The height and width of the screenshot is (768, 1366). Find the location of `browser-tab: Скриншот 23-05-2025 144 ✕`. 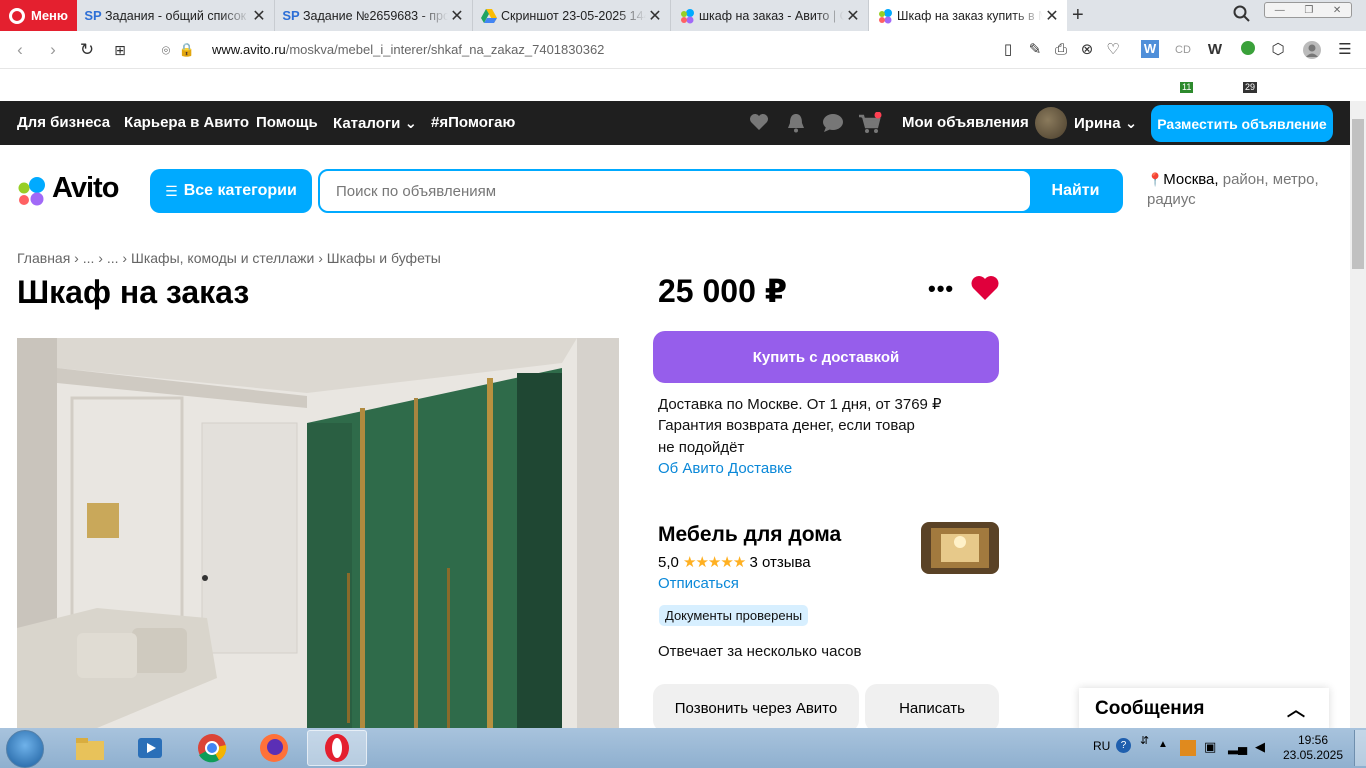

browser-tab: Скриншот 23-05-2025 144 ✕ is located at coordinates (572, 15).